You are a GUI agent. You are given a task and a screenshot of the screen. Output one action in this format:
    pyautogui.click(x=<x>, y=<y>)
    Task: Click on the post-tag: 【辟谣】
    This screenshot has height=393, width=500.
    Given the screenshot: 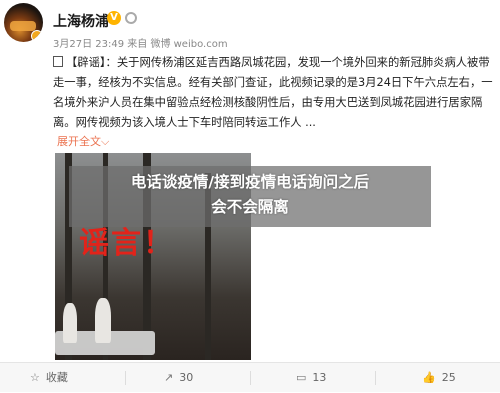 What is the action you would take?
    pyautogui.click(x=86, y=62)
    